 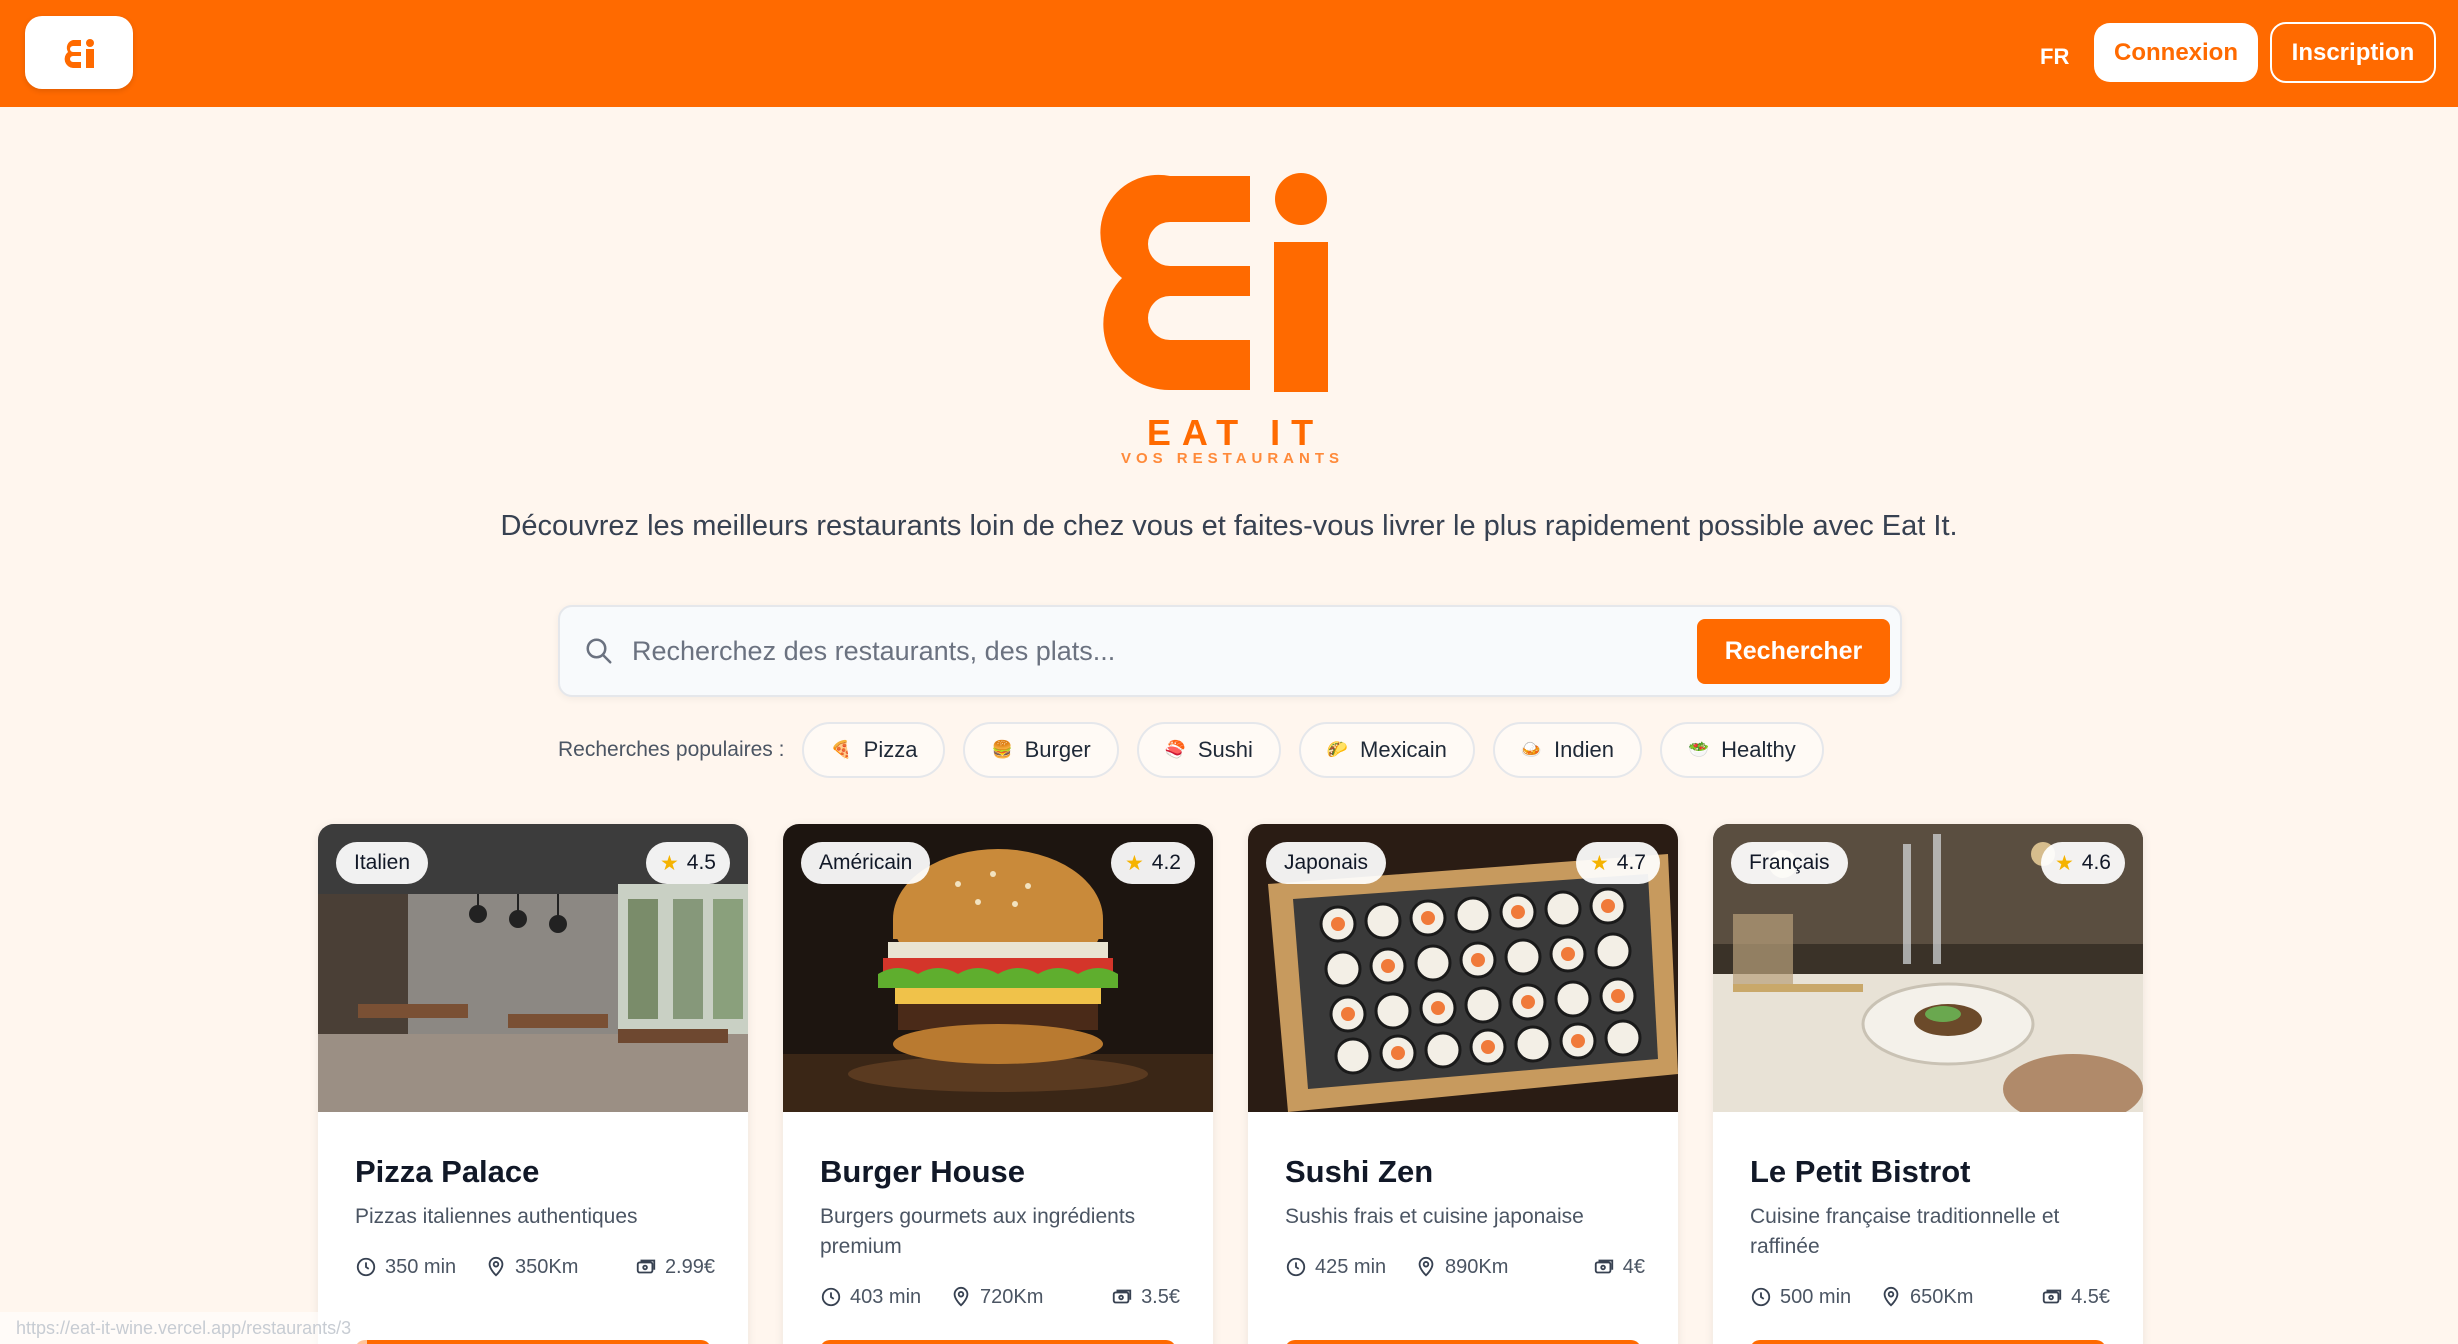 I want to click on chip-burger: 🍔 Burger, so click(x=1041, y=750).